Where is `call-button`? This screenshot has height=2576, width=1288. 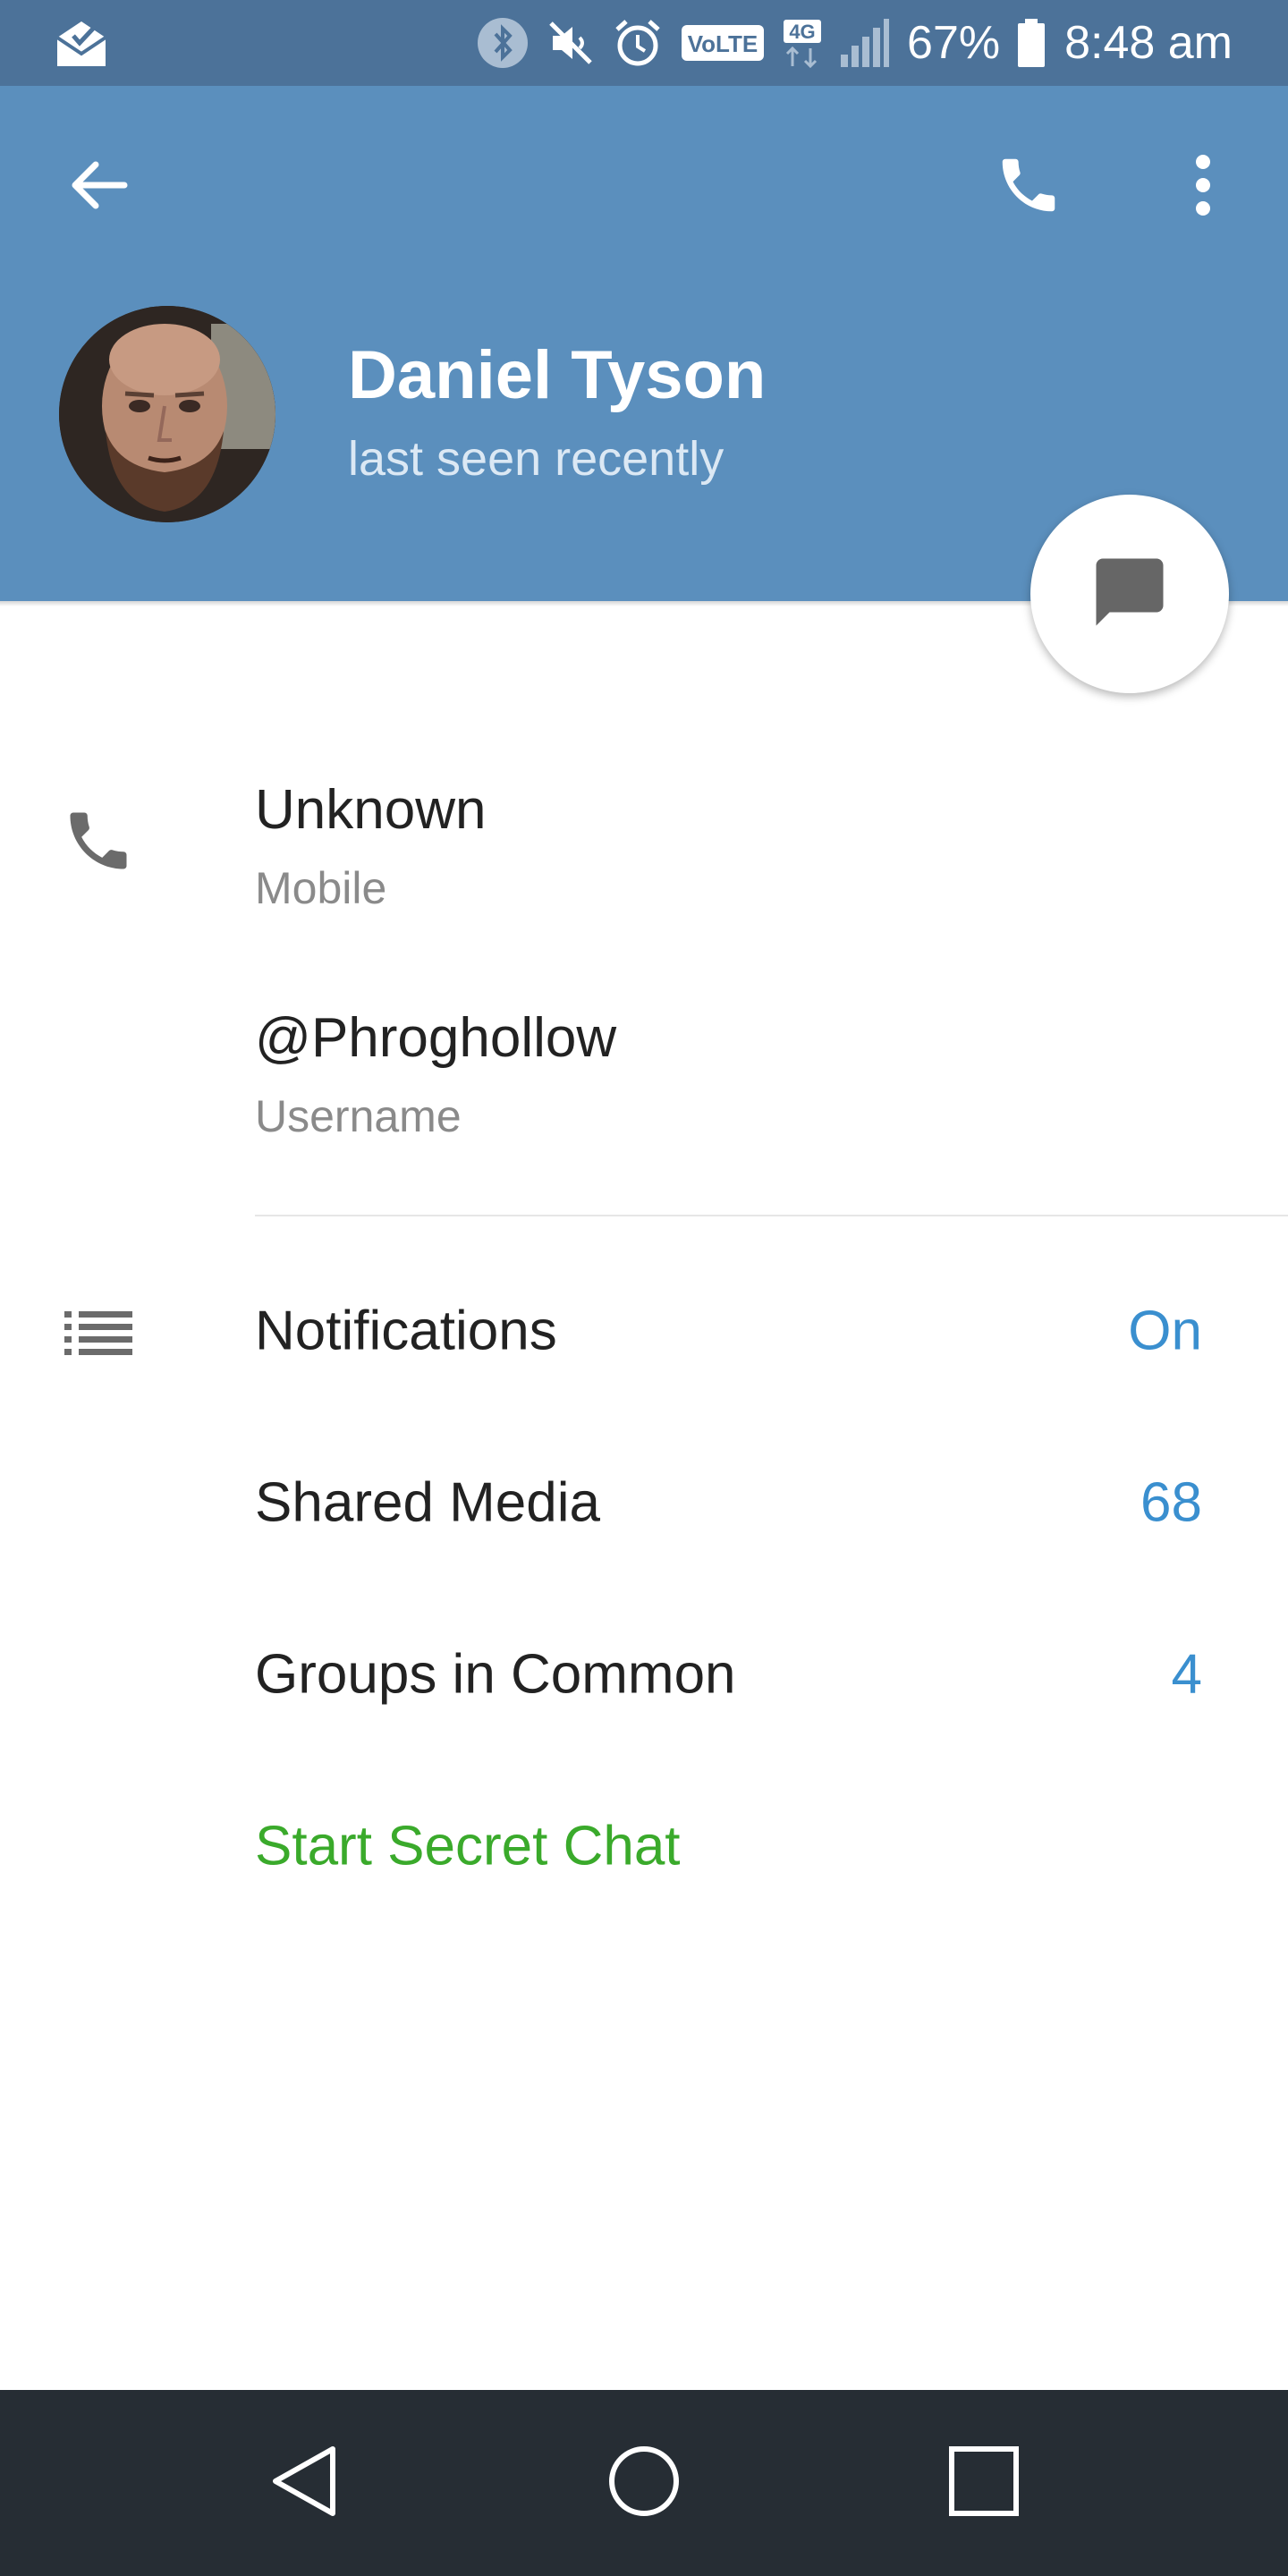
call-button is located at coordinates (1028, 187).